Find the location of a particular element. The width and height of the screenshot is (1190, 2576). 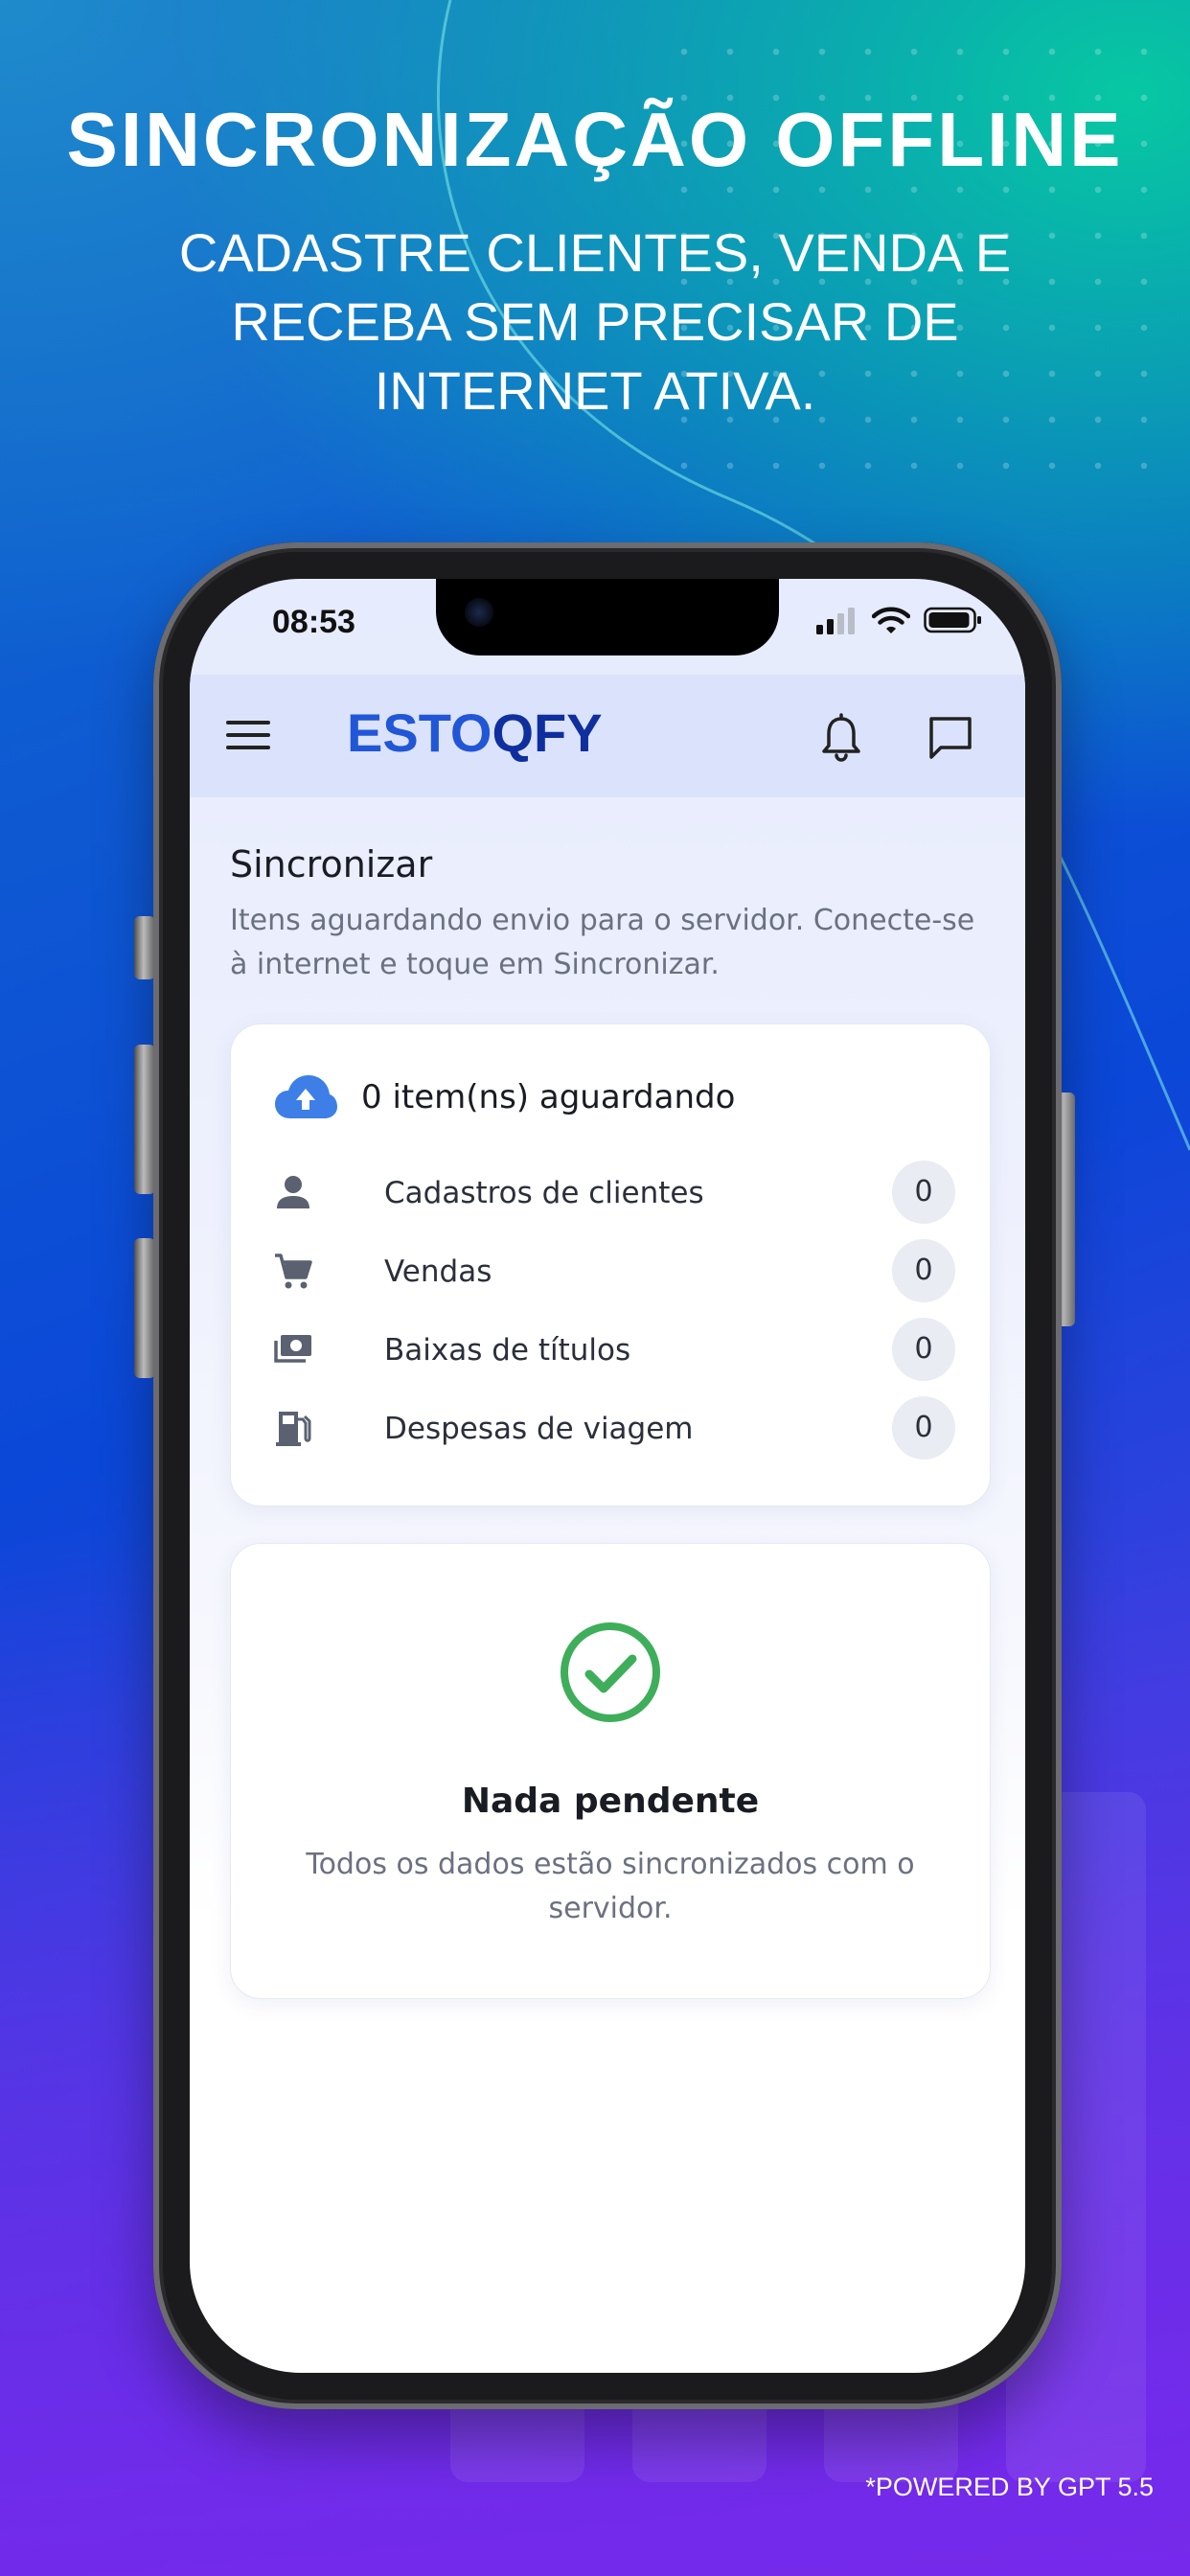

list-item-clientes: Cadastros de clientes 0 is located at coordinates (614, 1192).